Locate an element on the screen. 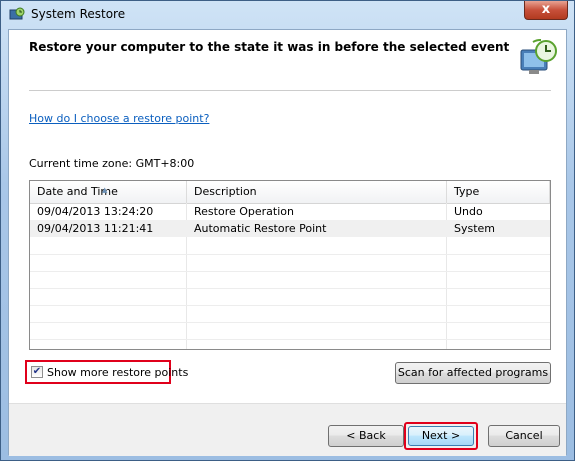  title-bar: System Restore x is located at coordinates (287, 15).